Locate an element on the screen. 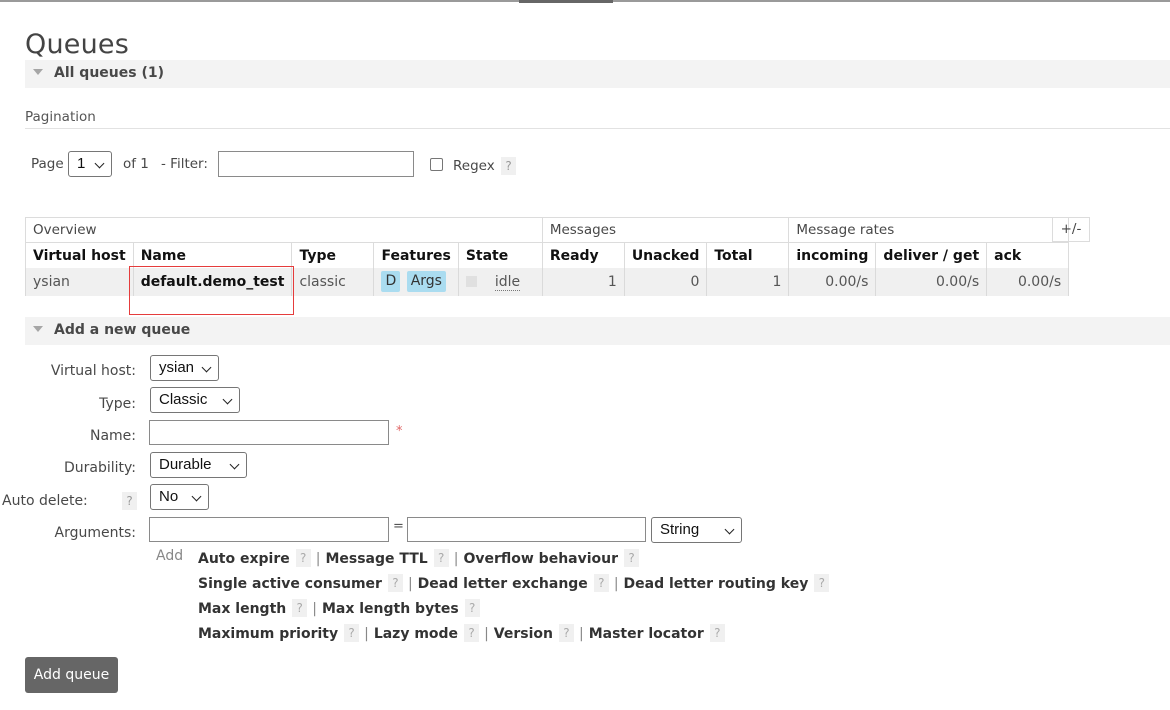 The image size is (1170, 710). all-queues-title: All queues (1) is located at coordinates (109, 73).